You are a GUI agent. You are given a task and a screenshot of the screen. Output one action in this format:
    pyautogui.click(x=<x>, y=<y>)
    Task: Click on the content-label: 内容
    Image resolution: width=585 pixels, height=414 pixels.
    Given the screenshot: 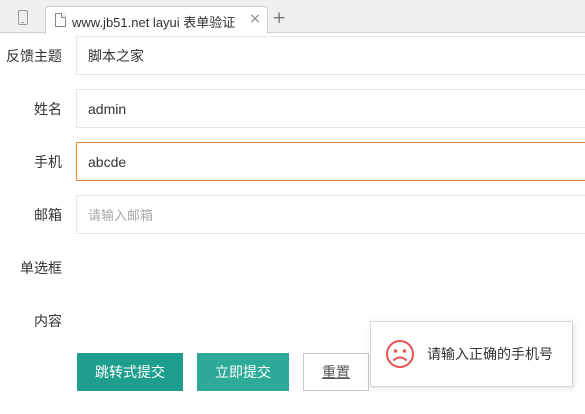 What is the action you would take?
    pyautogui.click(x=48, y=321)
    